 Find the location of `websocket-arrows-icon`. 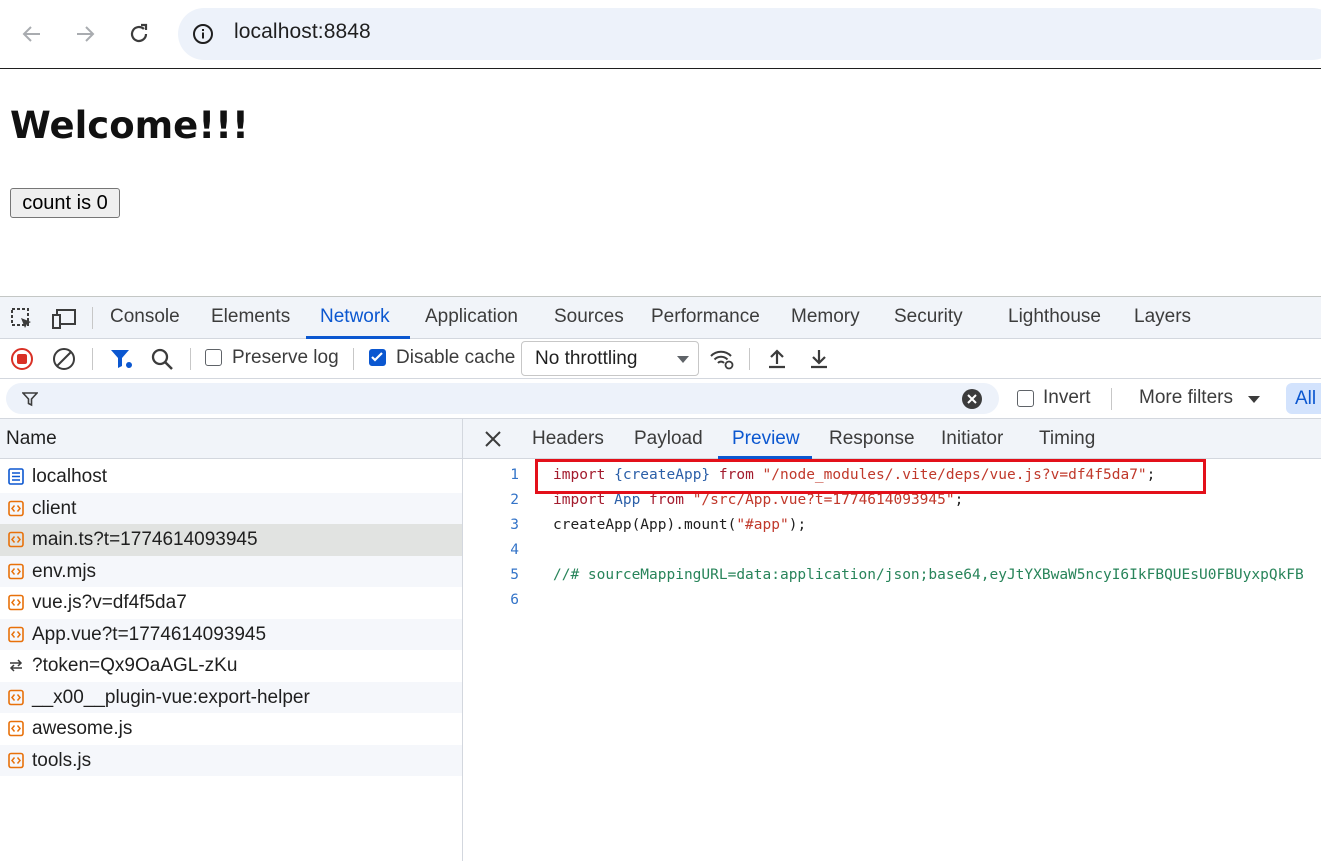

websocket-arrows-icon is located at coordinates (16, 665).